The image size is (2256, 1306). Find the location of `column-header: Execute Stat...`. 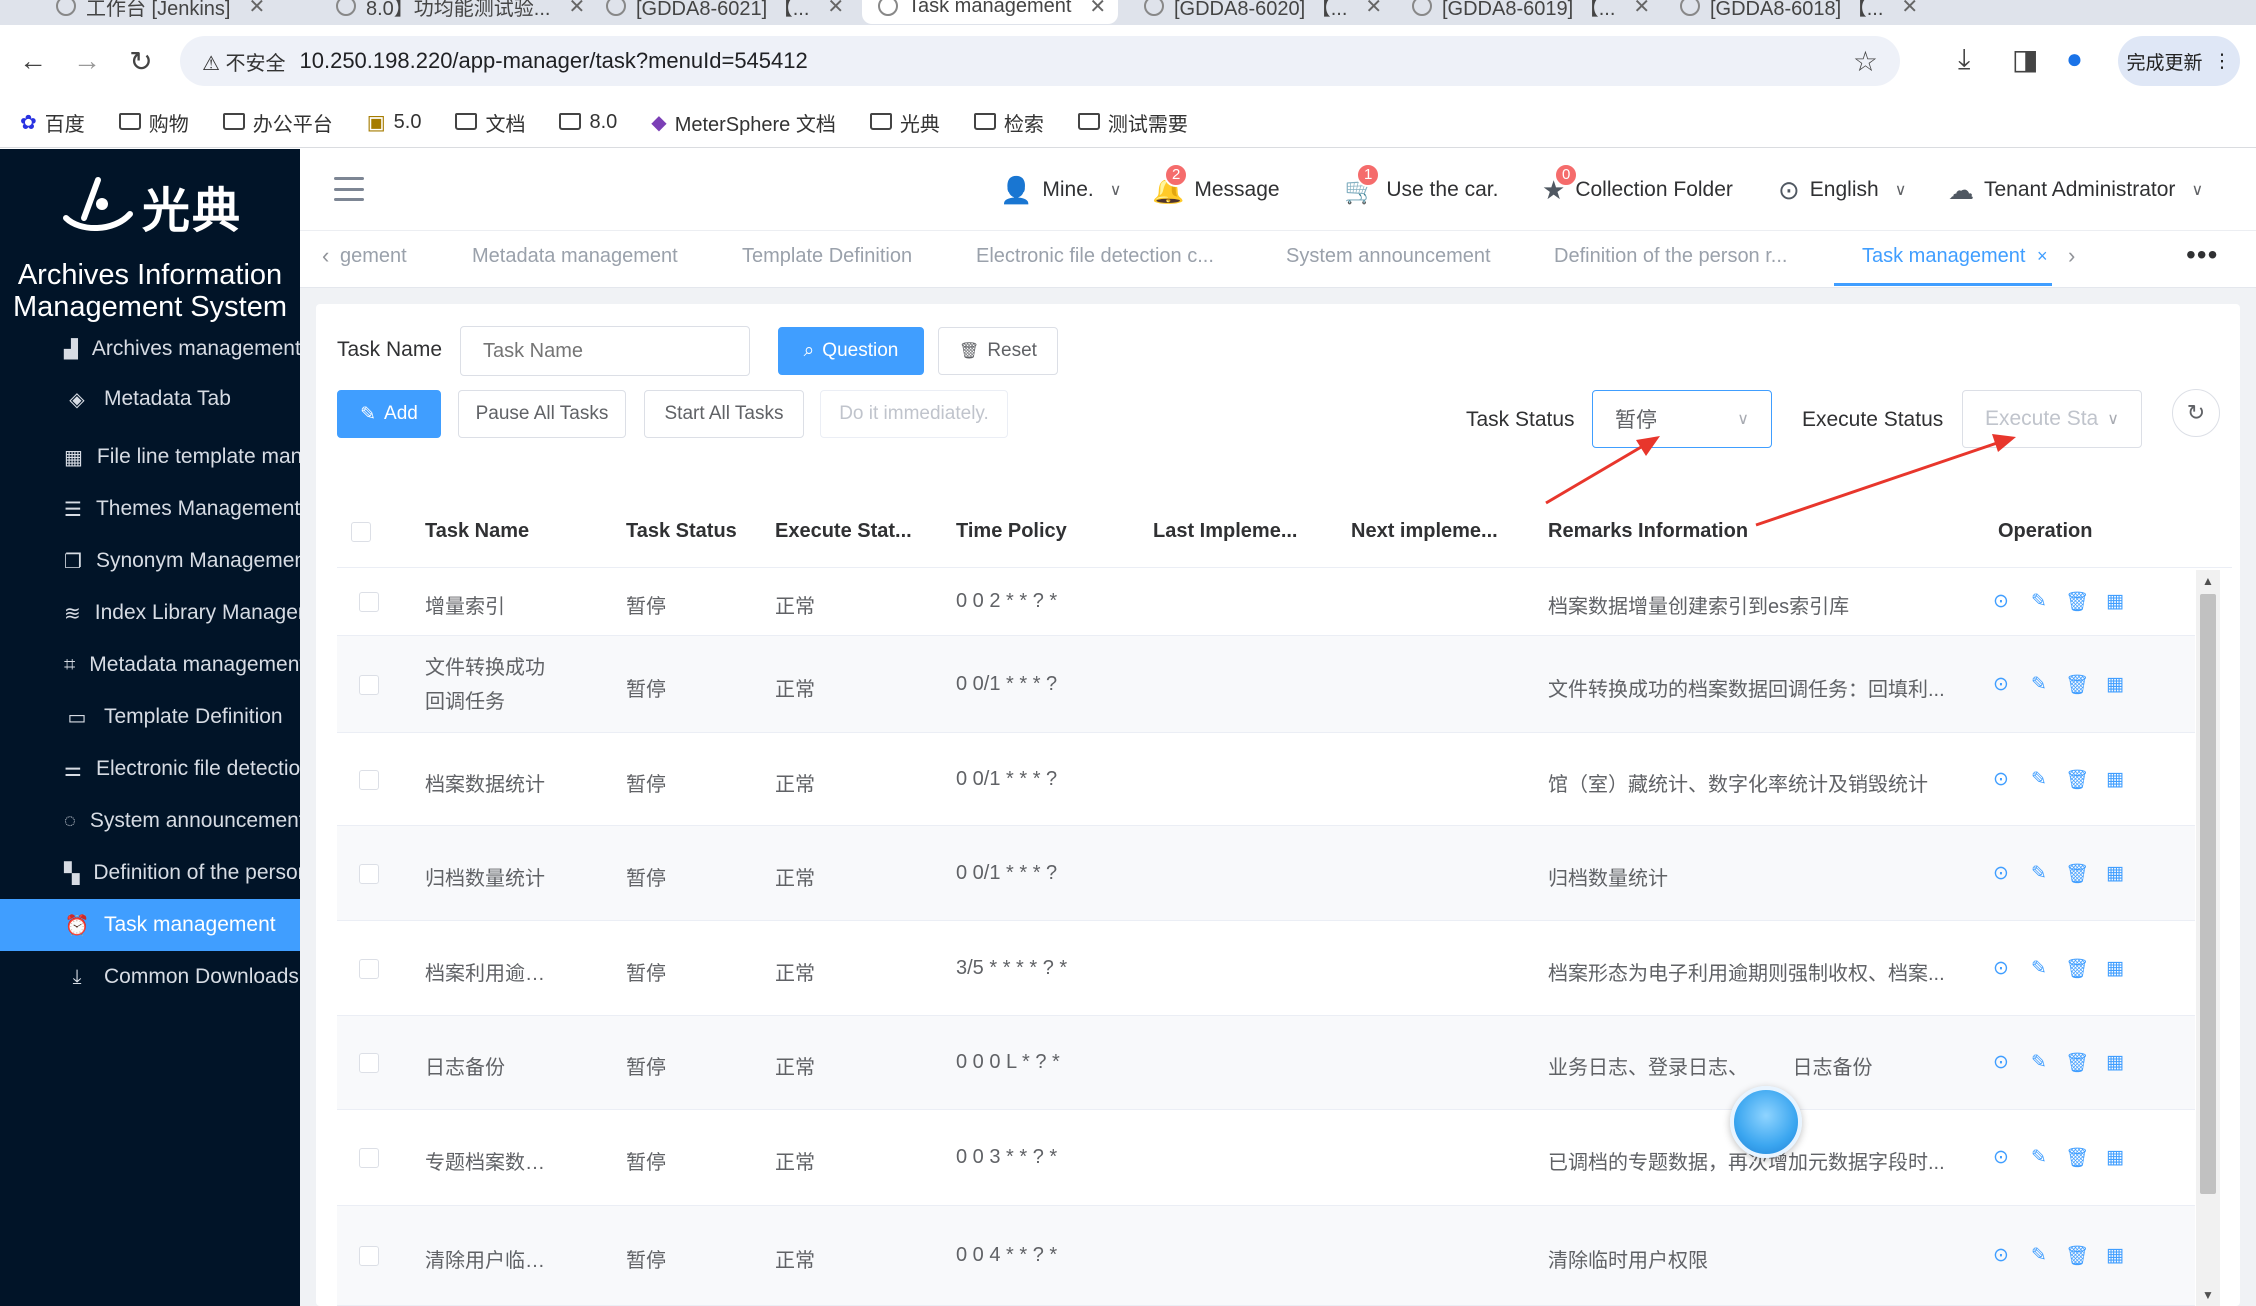

column-header: Execute Stat... is located at coordinates (850, 531).